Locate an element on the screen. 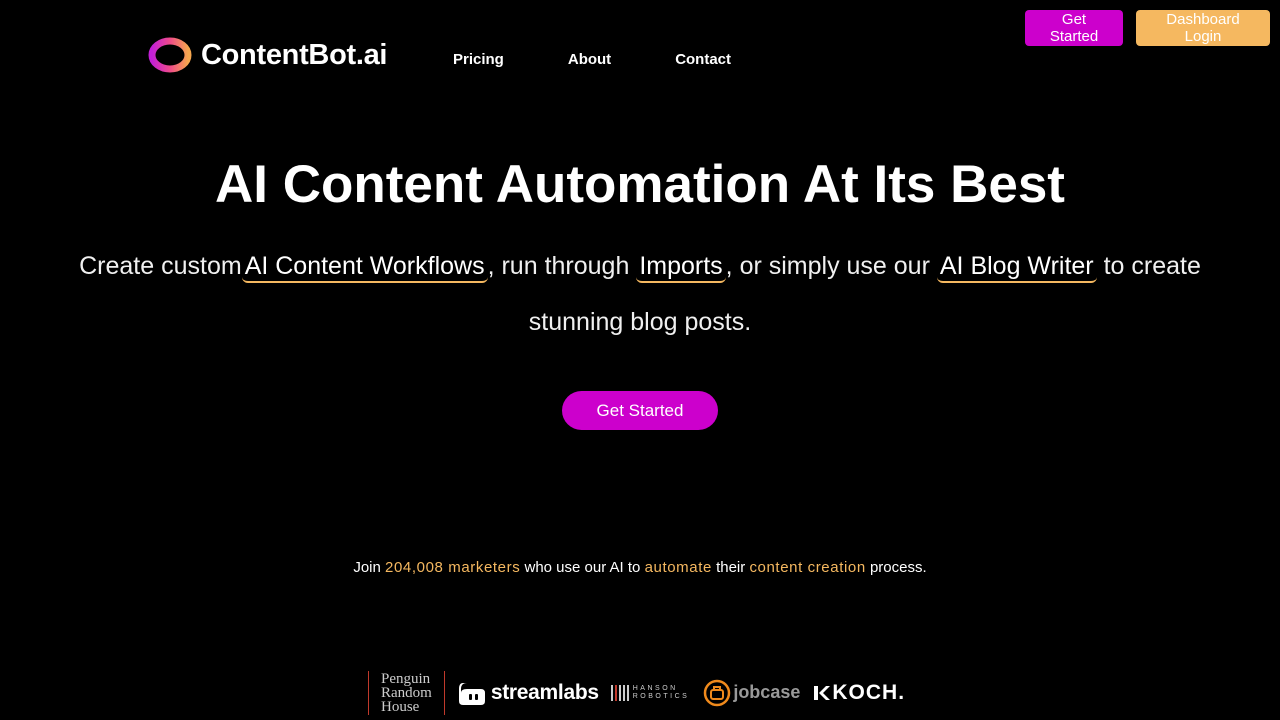  stats-mid-1: who use our AI to is located at coordinates (582, 567).